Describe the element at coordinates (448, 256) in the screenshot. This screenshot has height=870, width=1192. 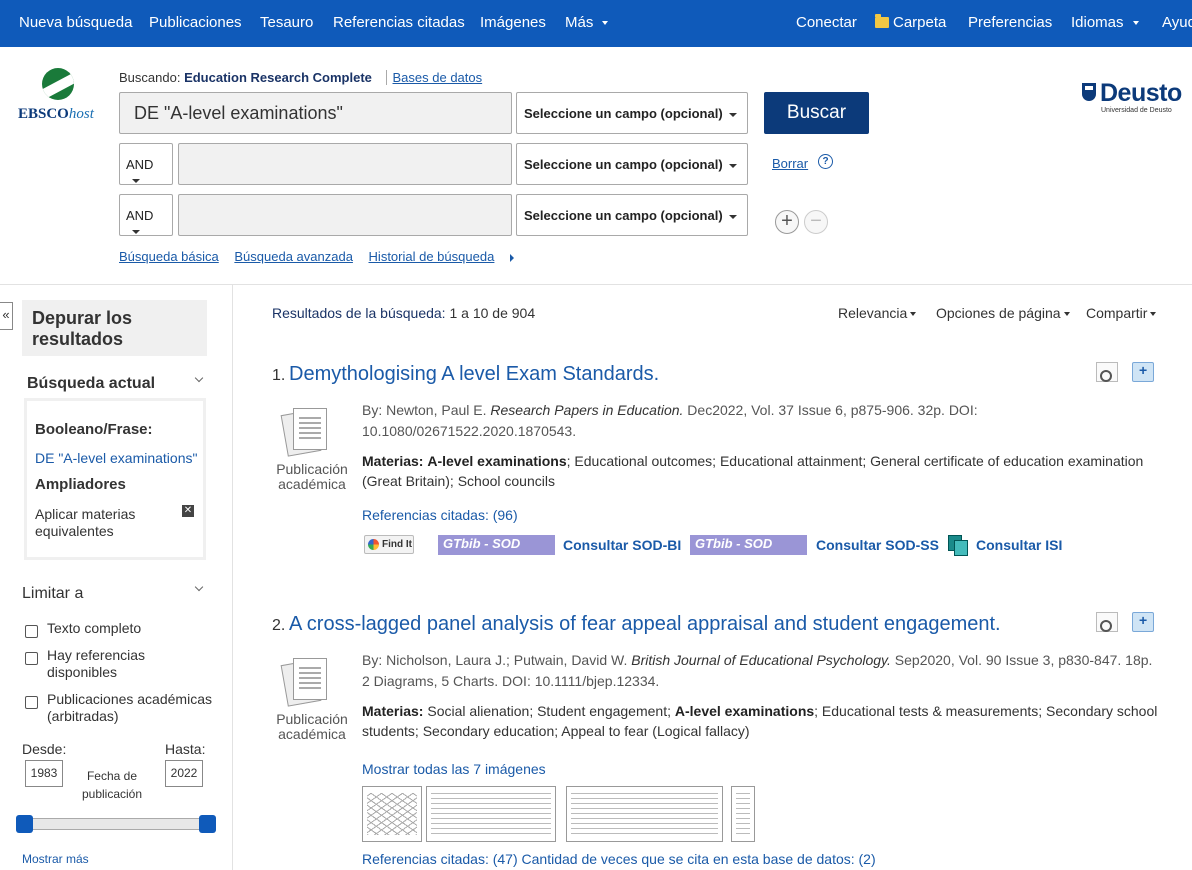
I see `search-history-link: Historial de búsqueda` at that location.